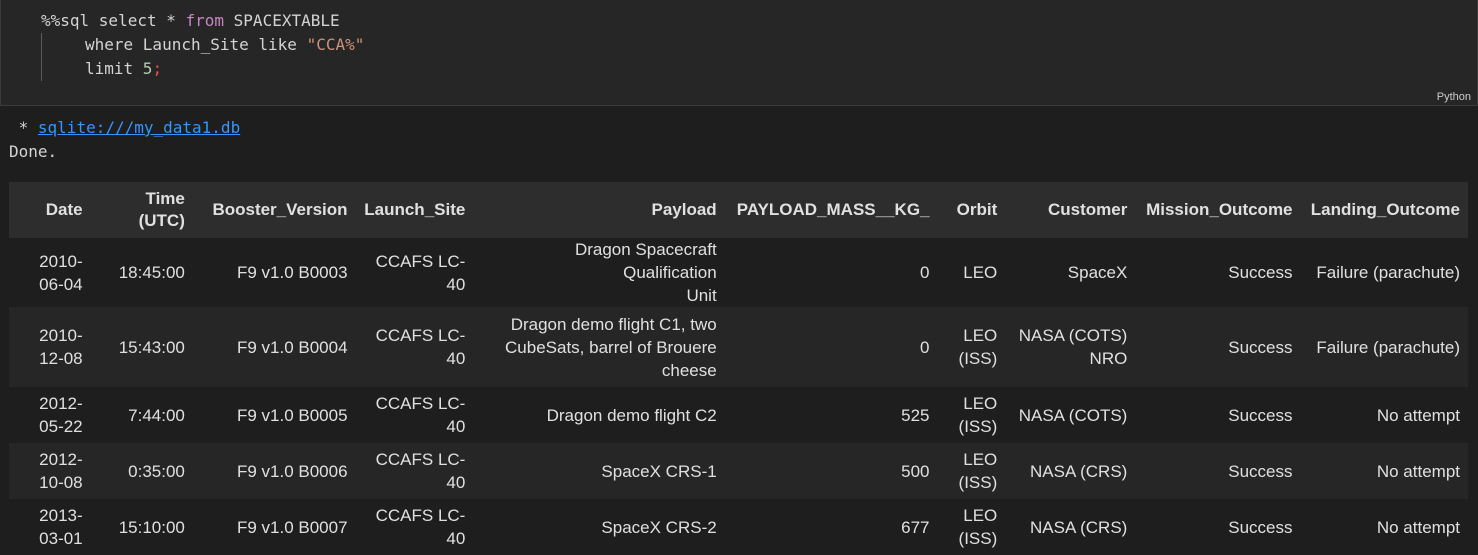  What do you see at coordinates (50, 415) in the screenshot?
I see `cell-date: 2012- 05-22` at bounding box center [50, 415].